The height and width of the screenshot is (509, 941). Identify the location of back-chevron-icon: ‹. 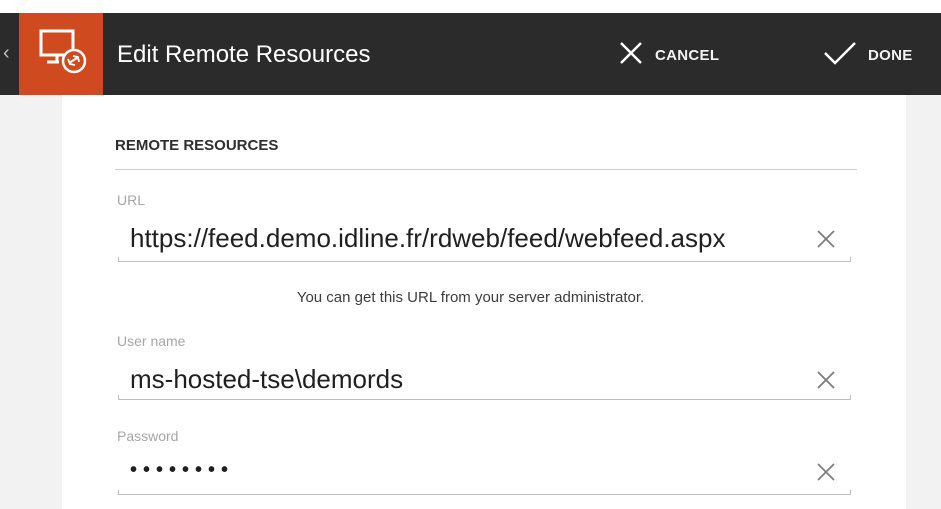
(9, 53).